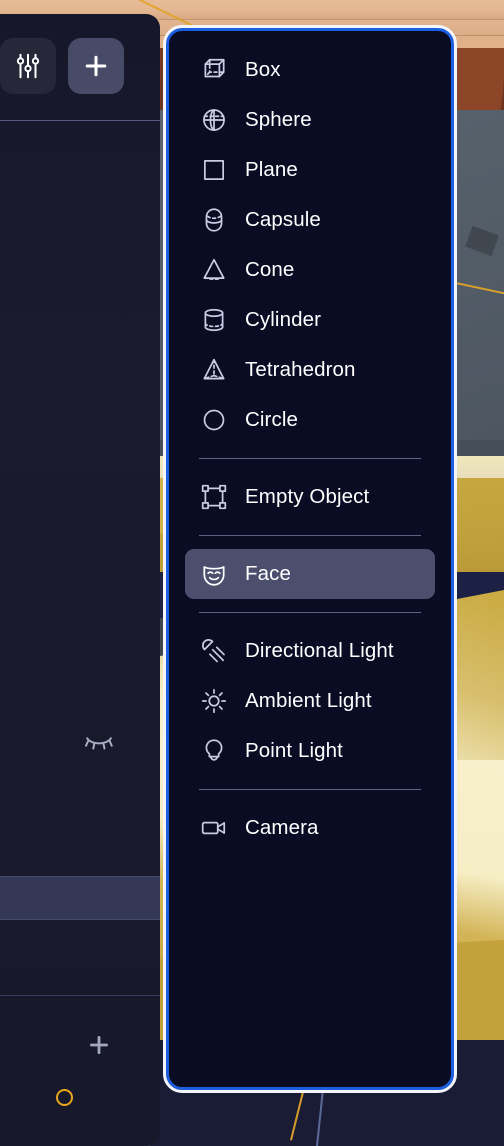  What do you see at coordinates (310, 170) in the screenshot?
I see `menu-item-plane: Plane` at bounding box center [310, 170].